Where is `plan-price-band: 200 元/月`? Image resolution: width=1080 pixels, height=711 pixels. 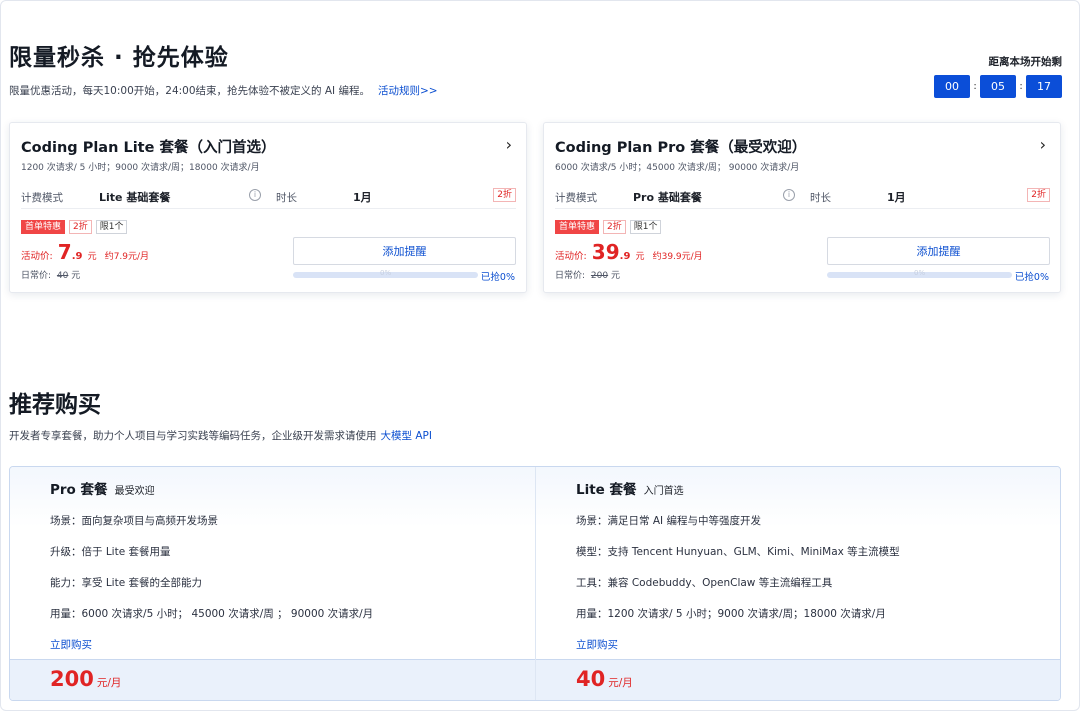 plan-price-band: 200 元/月 is located at coordinates (272, 679).